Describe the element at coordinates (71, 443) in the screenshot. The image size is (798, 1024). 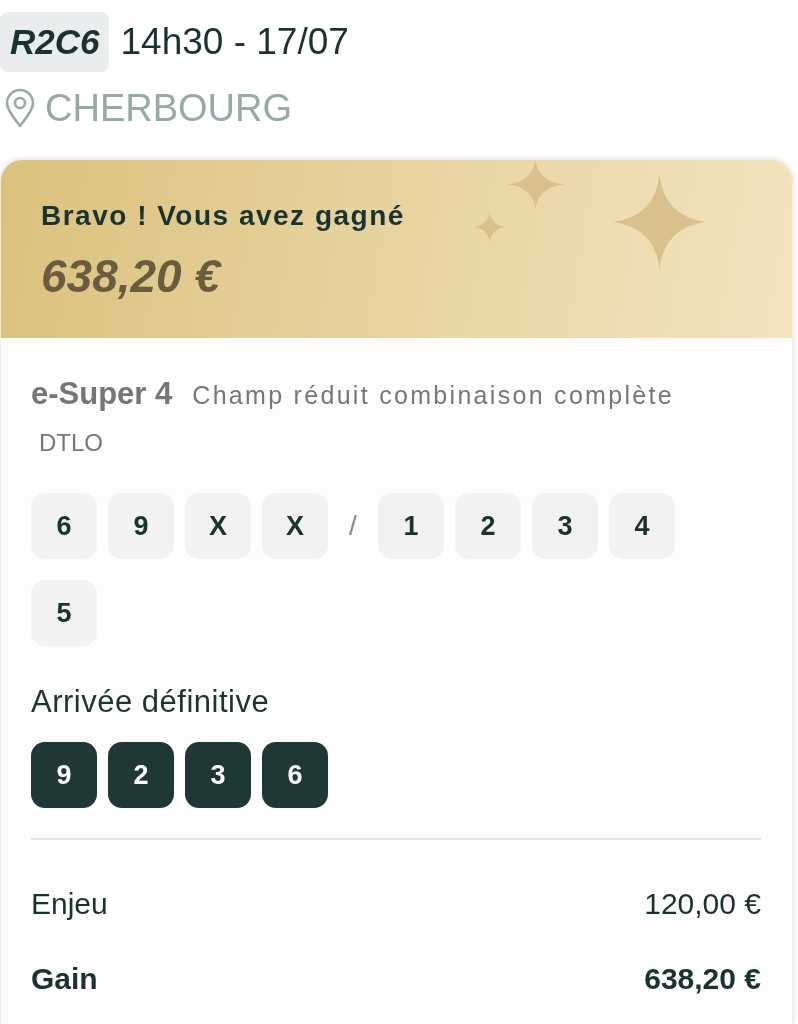
I see `bet-subtitle: DTLO` at that location.